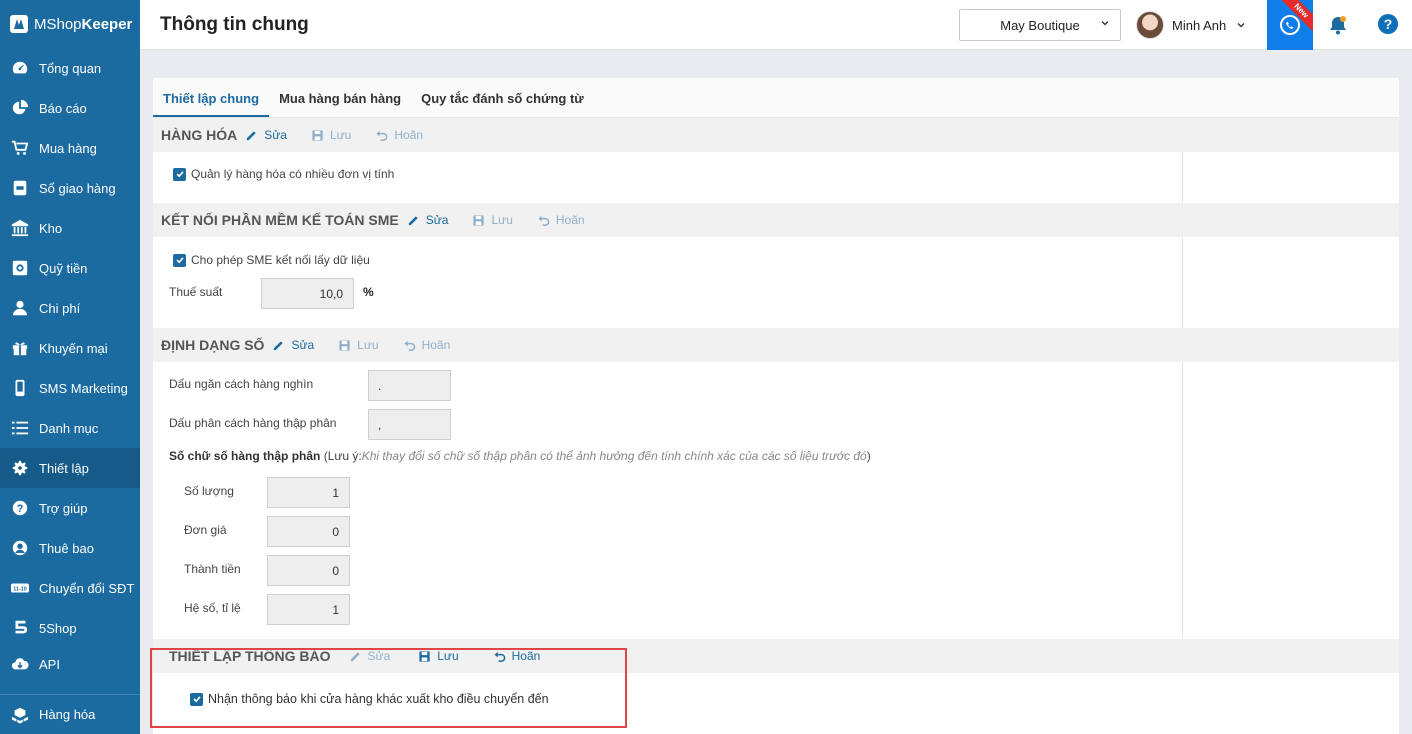 This screenshot has height=734, width=1412. I want to click on tab-mua-hang-ban-hang: Mua hàng bán hàng, so click(340, 104).